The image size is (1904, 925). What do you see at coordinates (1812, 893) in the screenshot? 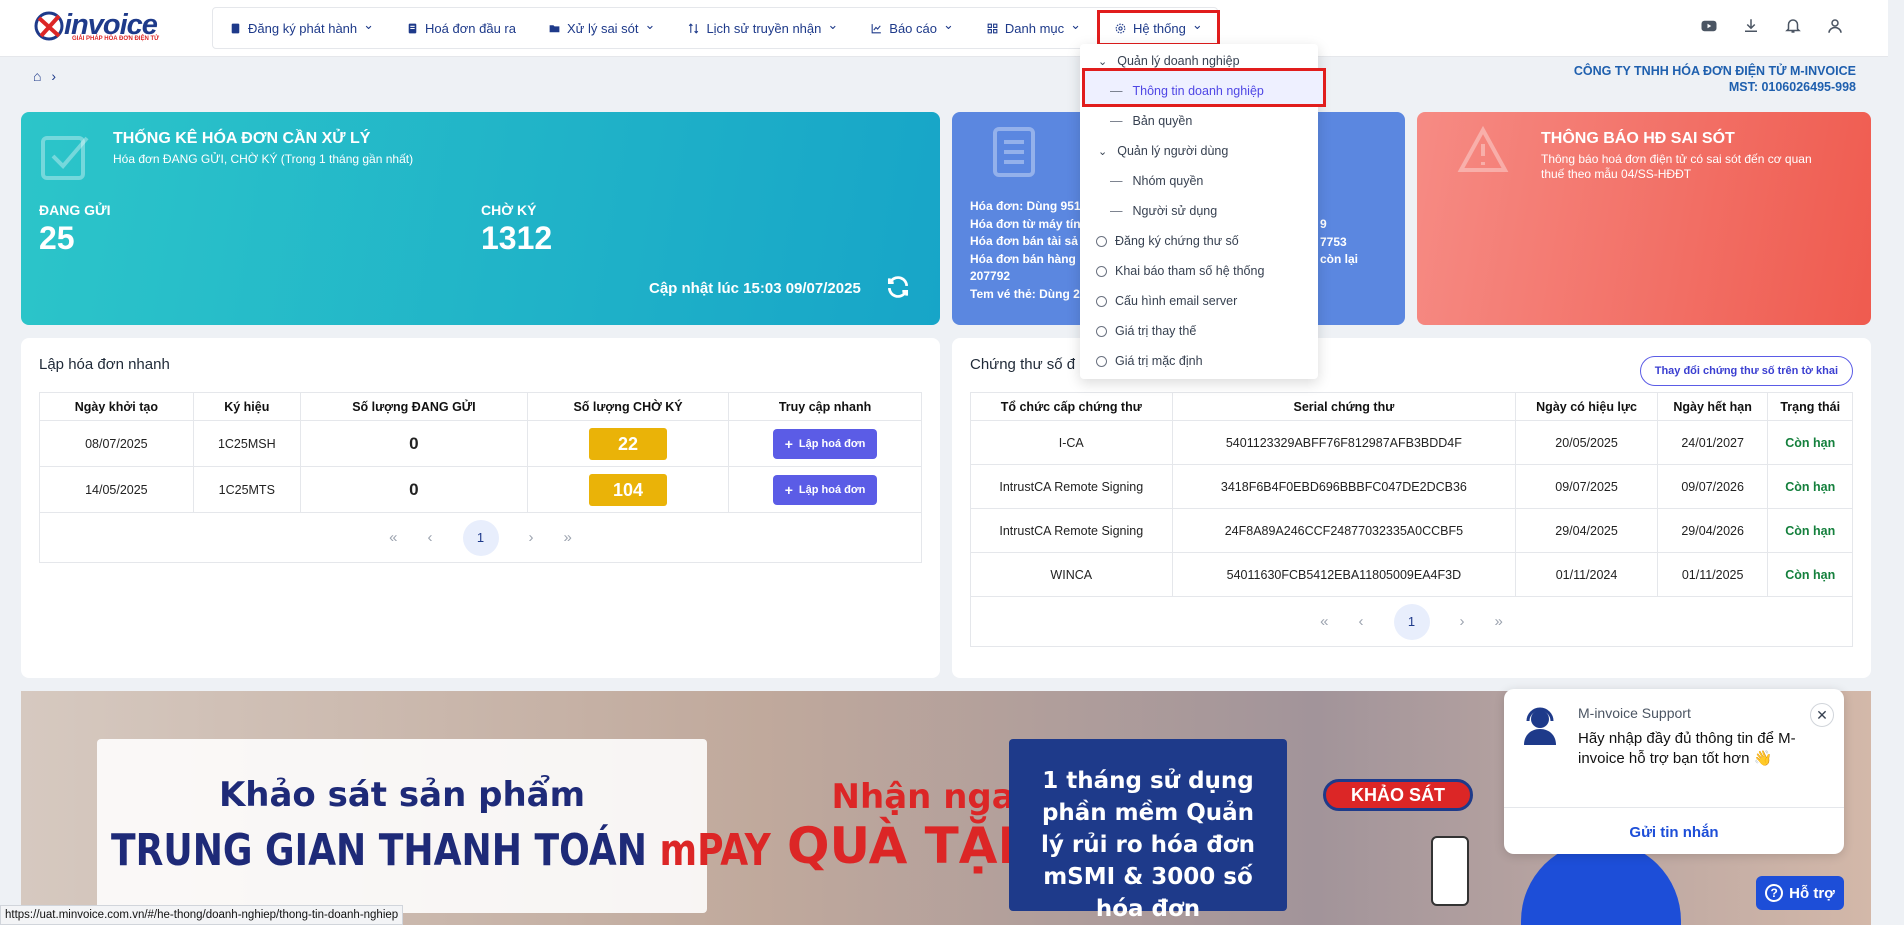
I see `help-label: Hỗ trợ` at bounding box center [1812, 893].